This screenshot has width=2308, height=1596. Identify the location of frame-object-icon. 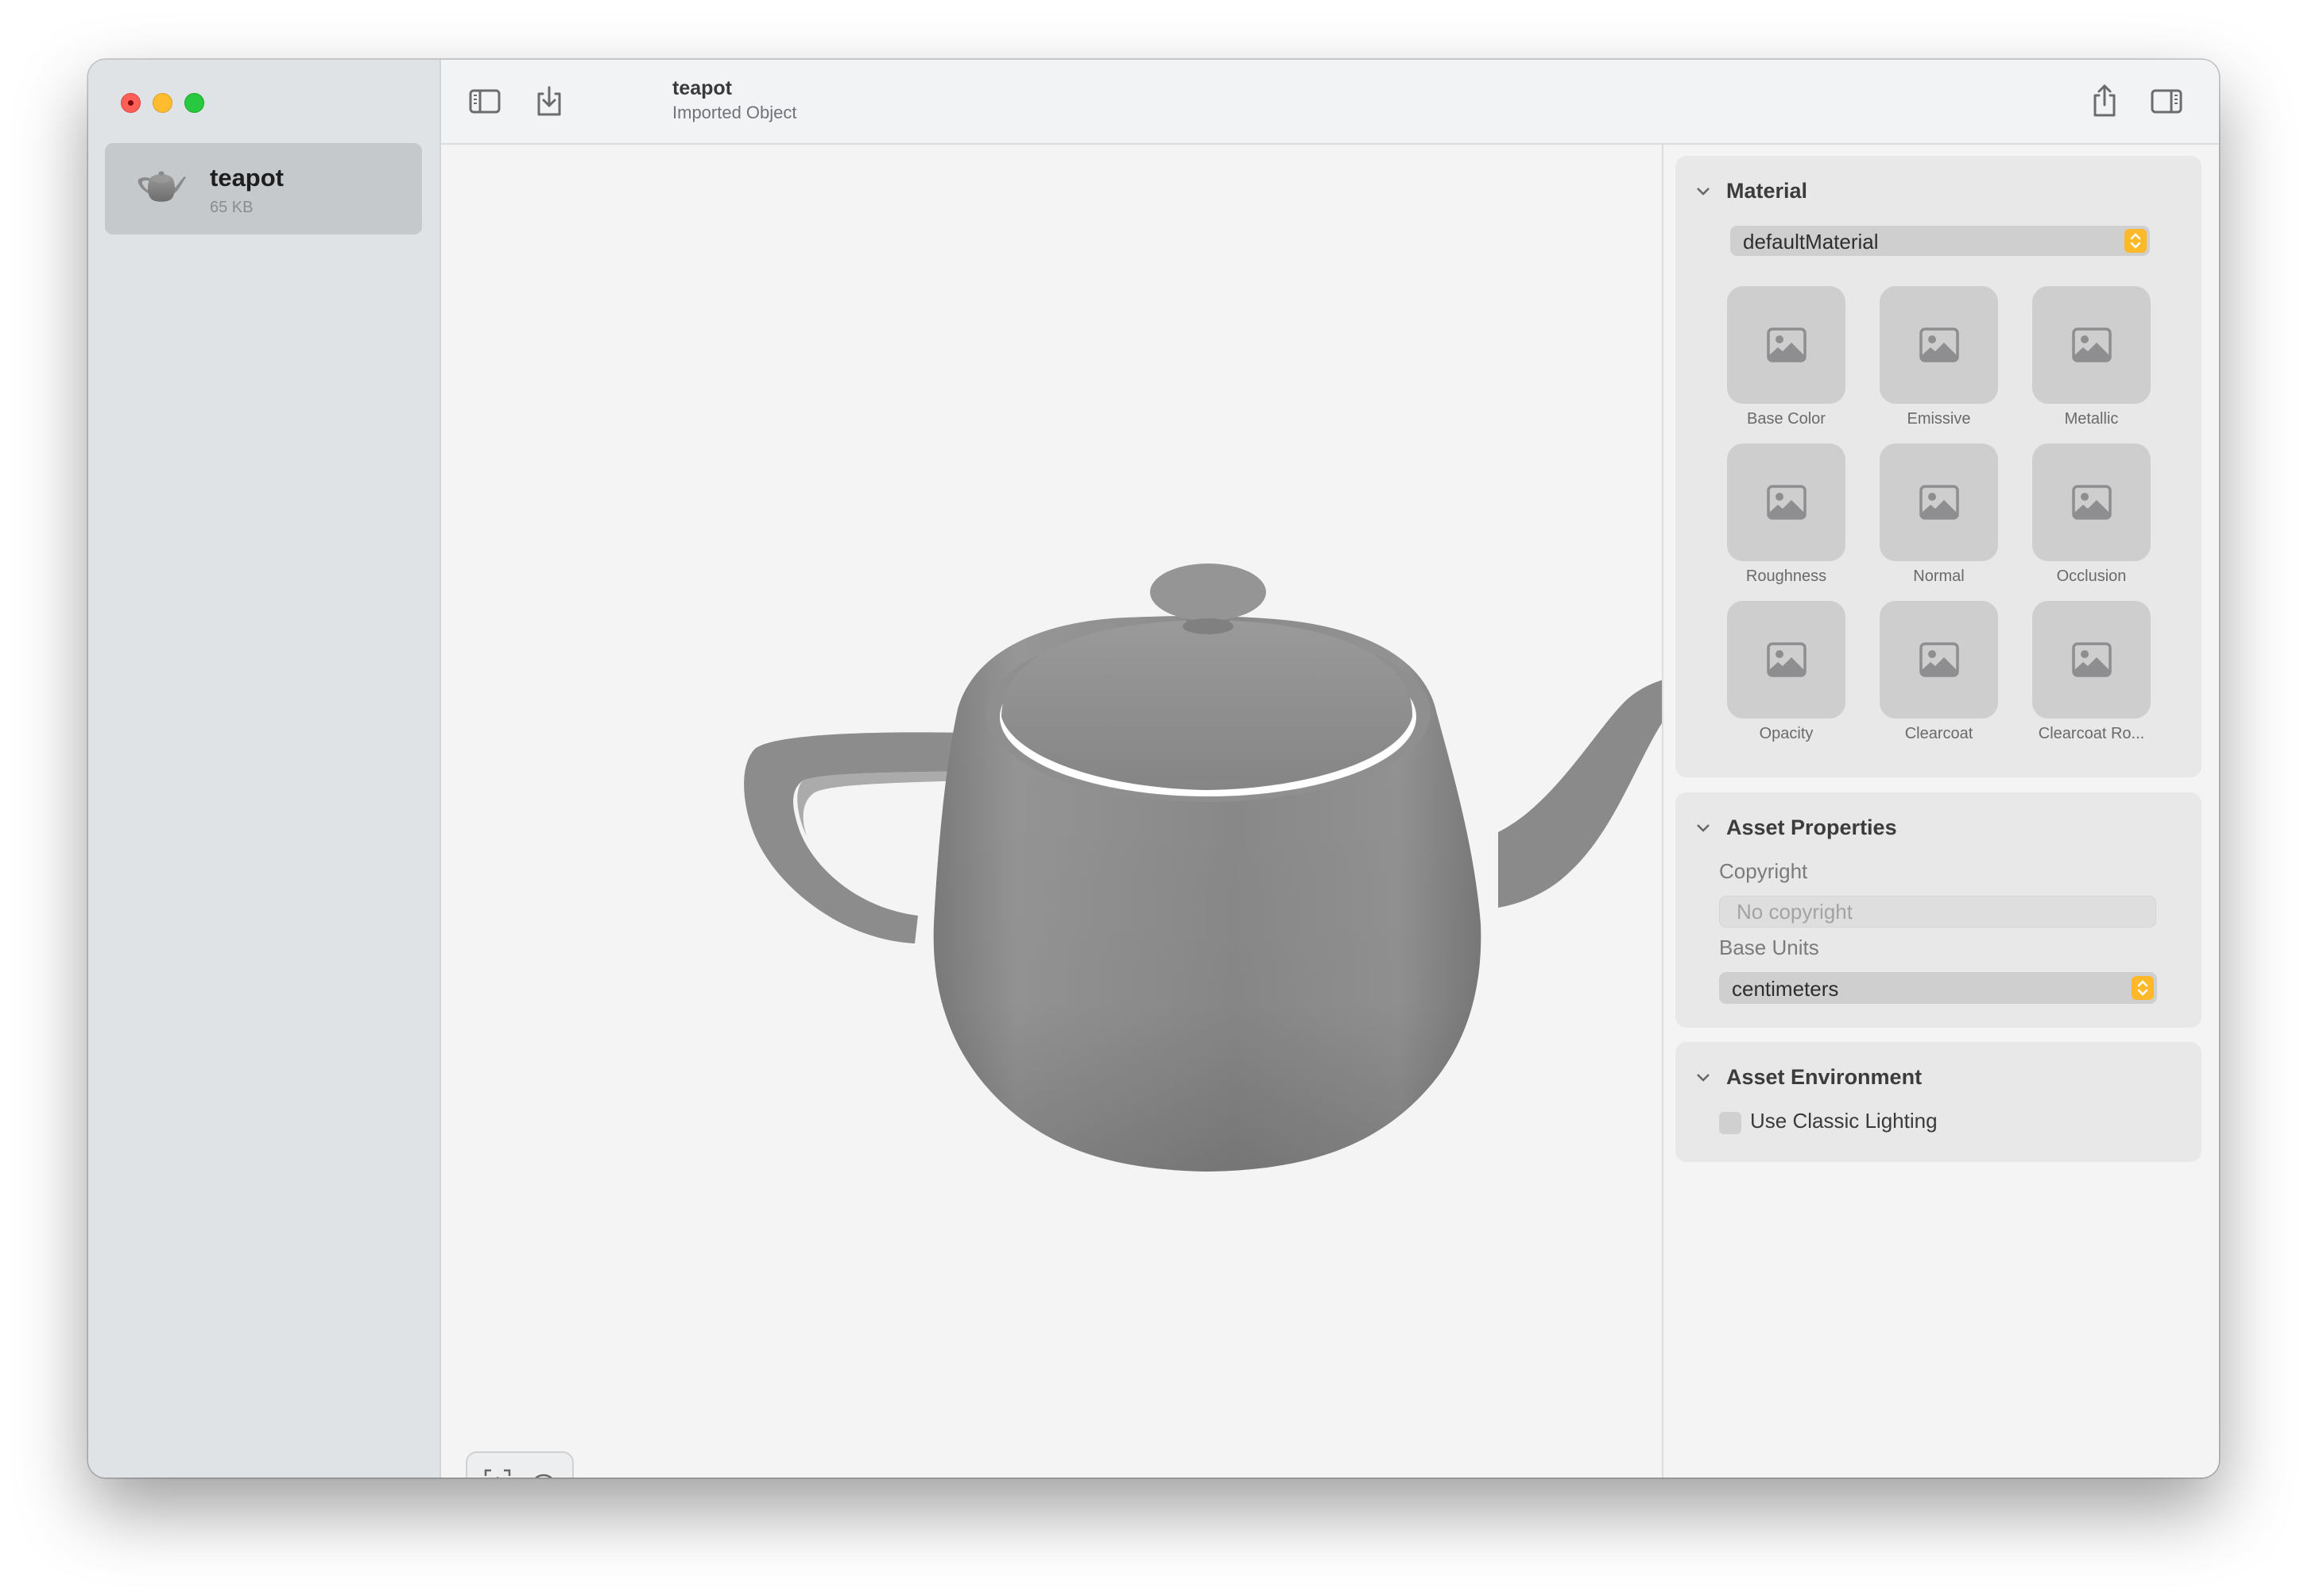
(498, 1472).